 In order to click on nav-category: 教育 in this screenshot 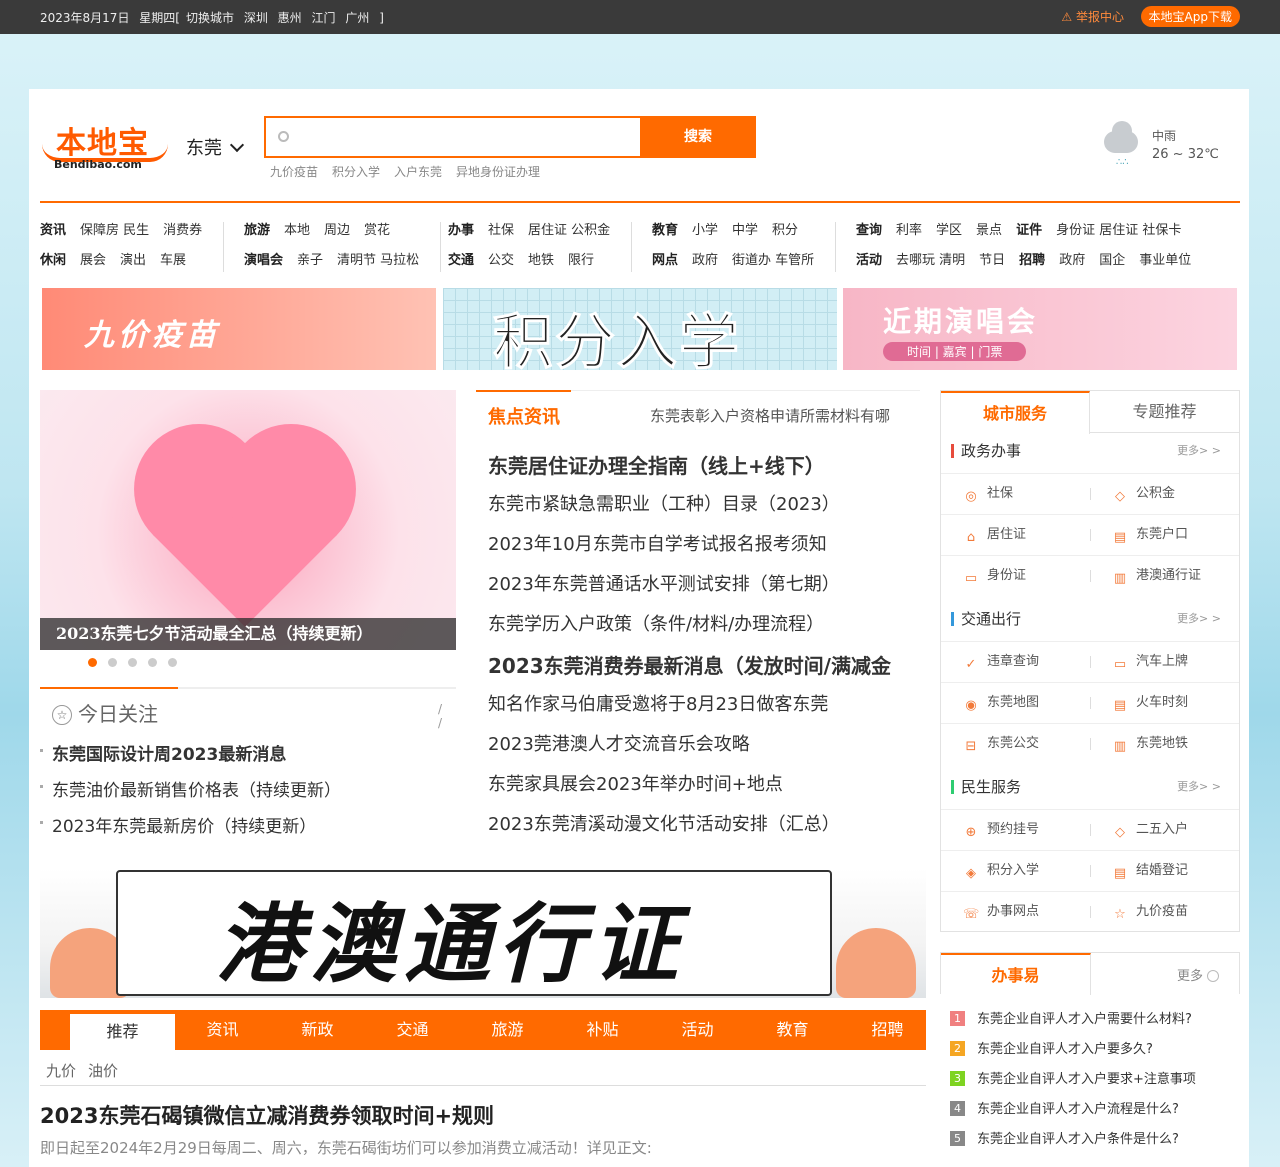, I will do `click(665, 230)`.